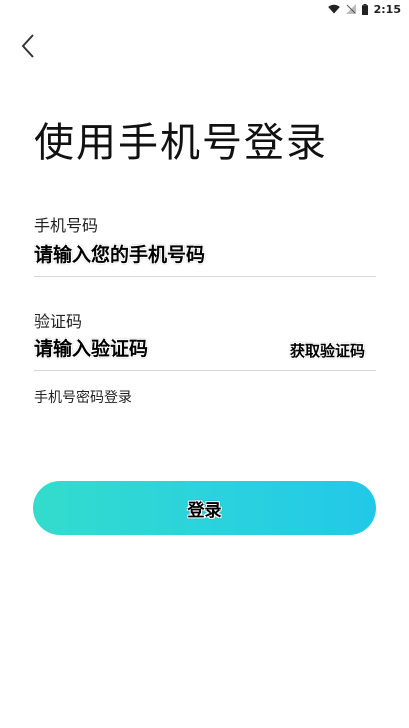  What do you see at coordinates (58, 321) in the screenshot?
I see `code-label: 验证码` at bounding box center [58, 321].